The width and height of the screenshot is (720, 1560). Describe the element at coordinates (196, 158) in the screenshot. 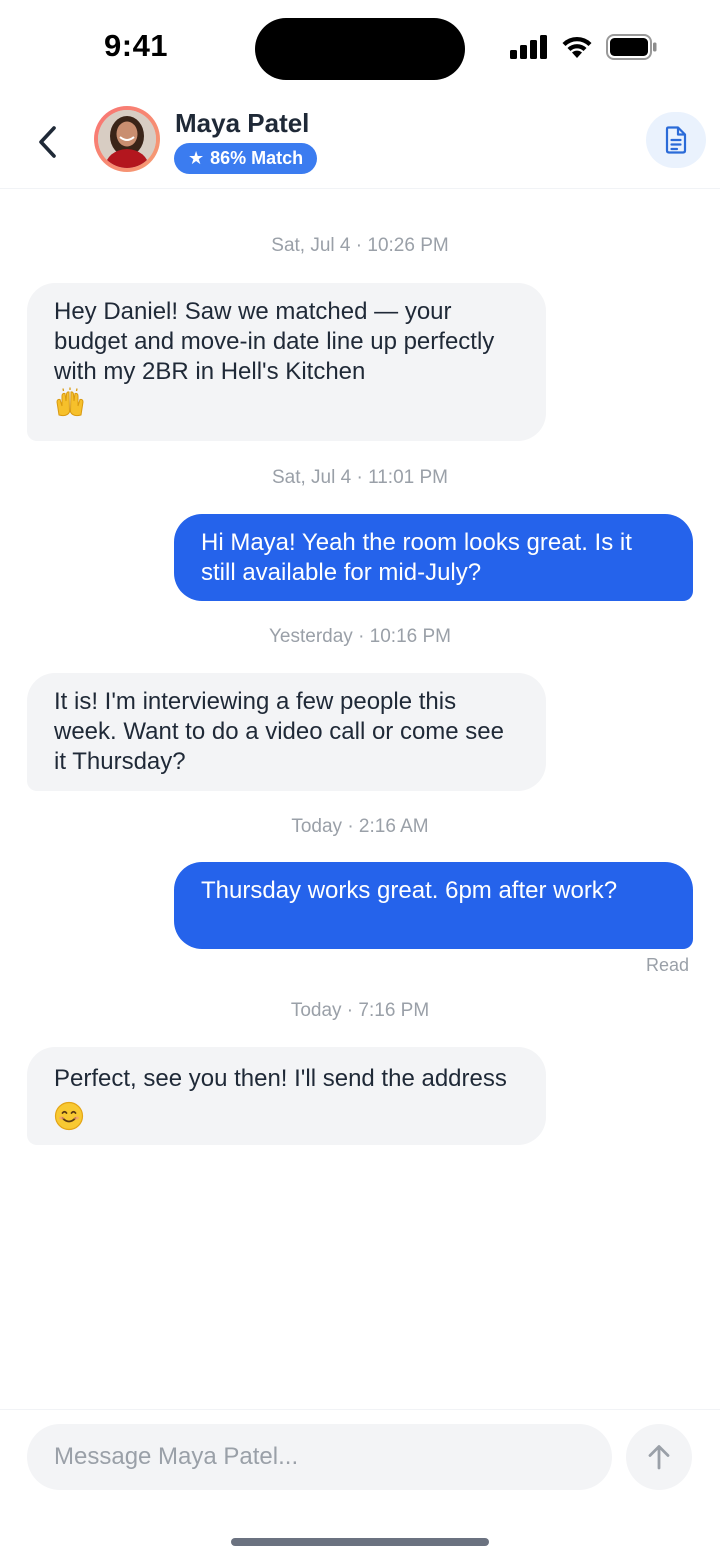

I see `star-icon: ★` at that location.